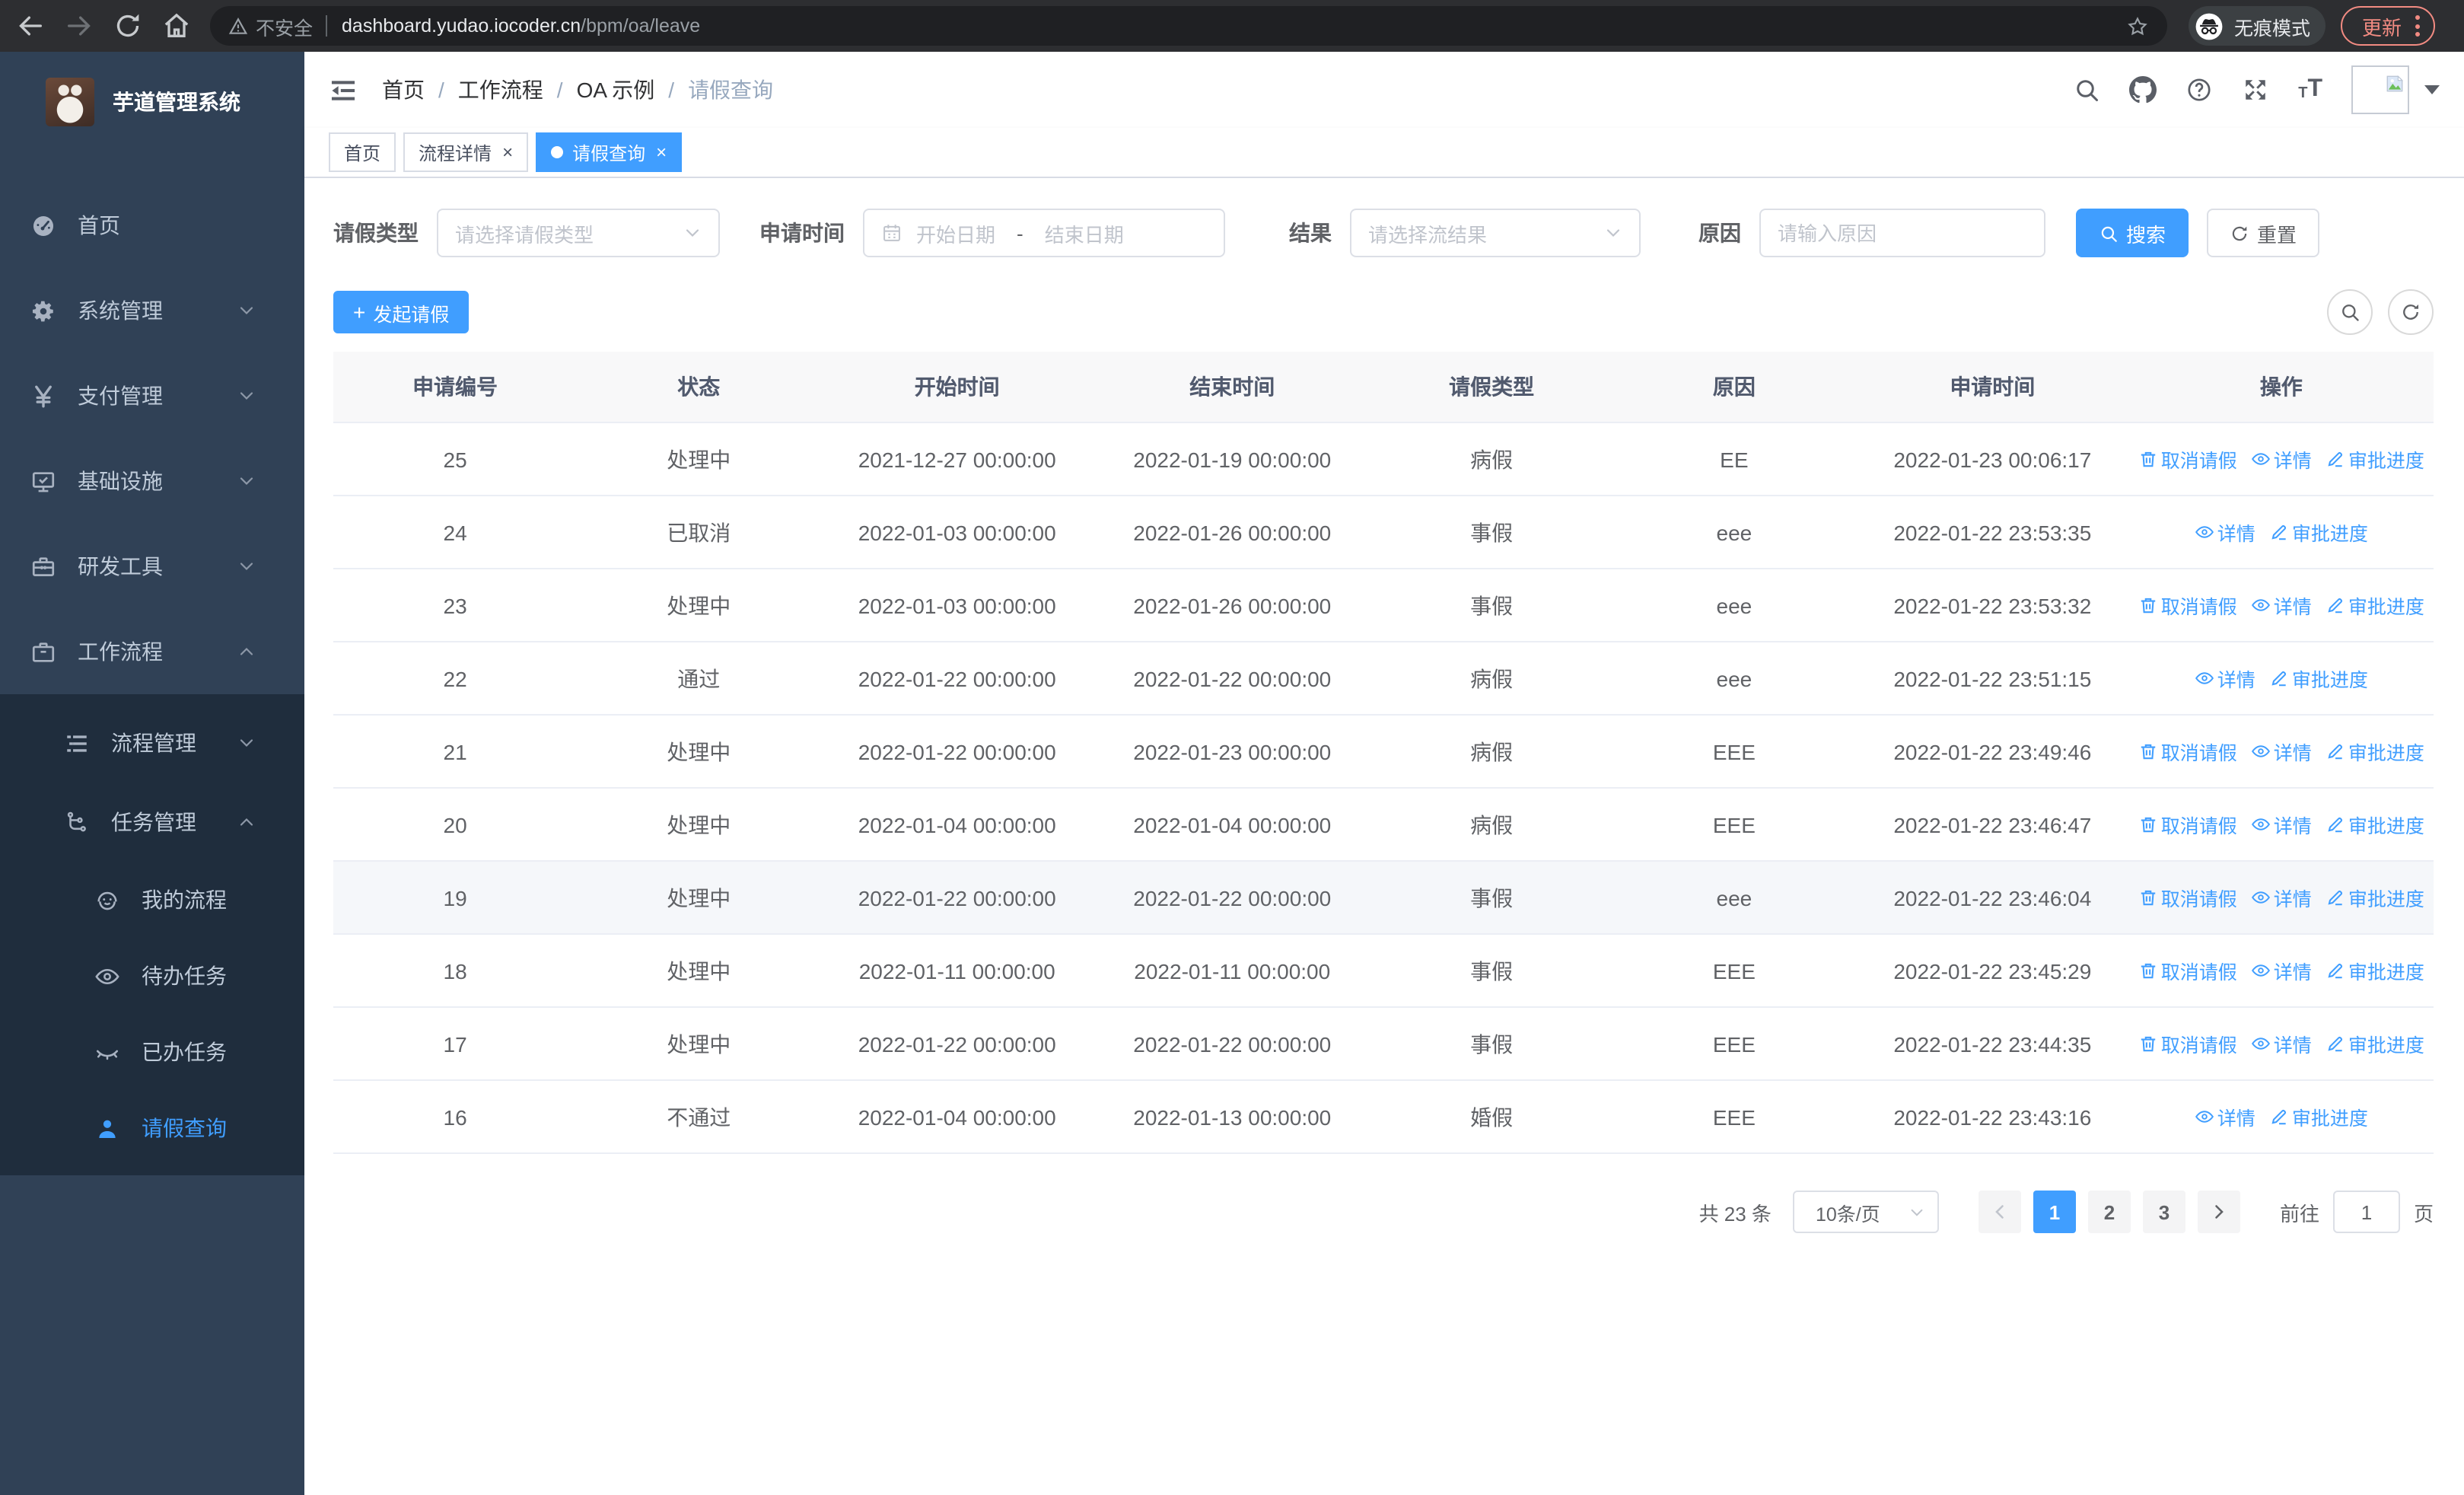  What do you see at coordinates (152, 1052) in the screenshot?
I see `sidebar-item-done-task: 已办任务` at bounding box center [152, 1052].